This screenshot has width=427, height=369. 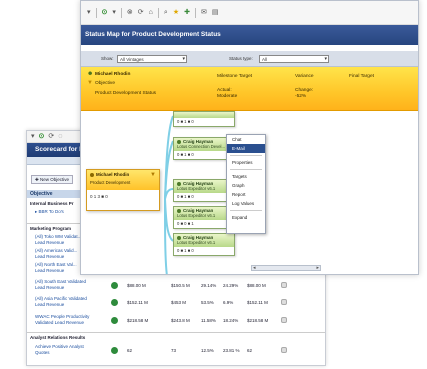 I want to click on favorites-icon: ★, so click(x=176, y=12).